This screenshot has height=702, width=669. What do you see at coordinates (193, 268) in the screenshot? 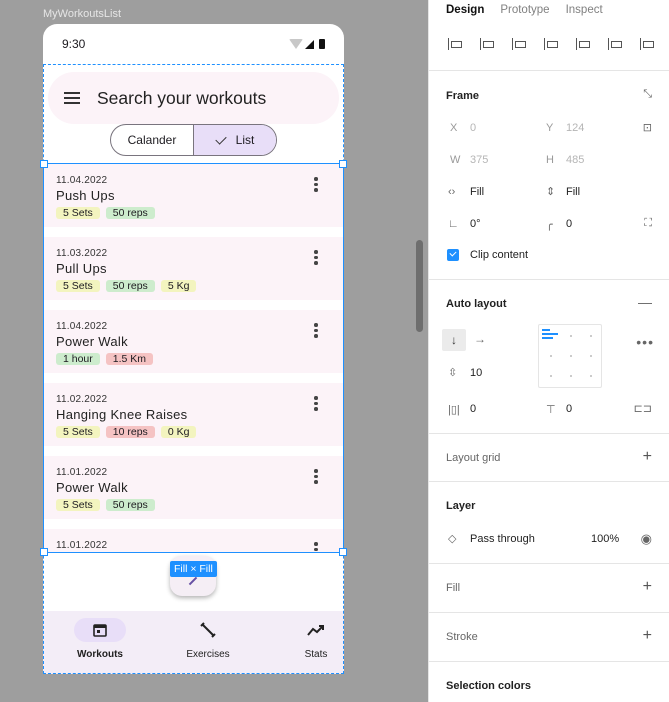
I see `workout-card: 11.03.2022 Pull Ups 5 Sets 50 reps 5 Kg` at bounding box center [193, 268].